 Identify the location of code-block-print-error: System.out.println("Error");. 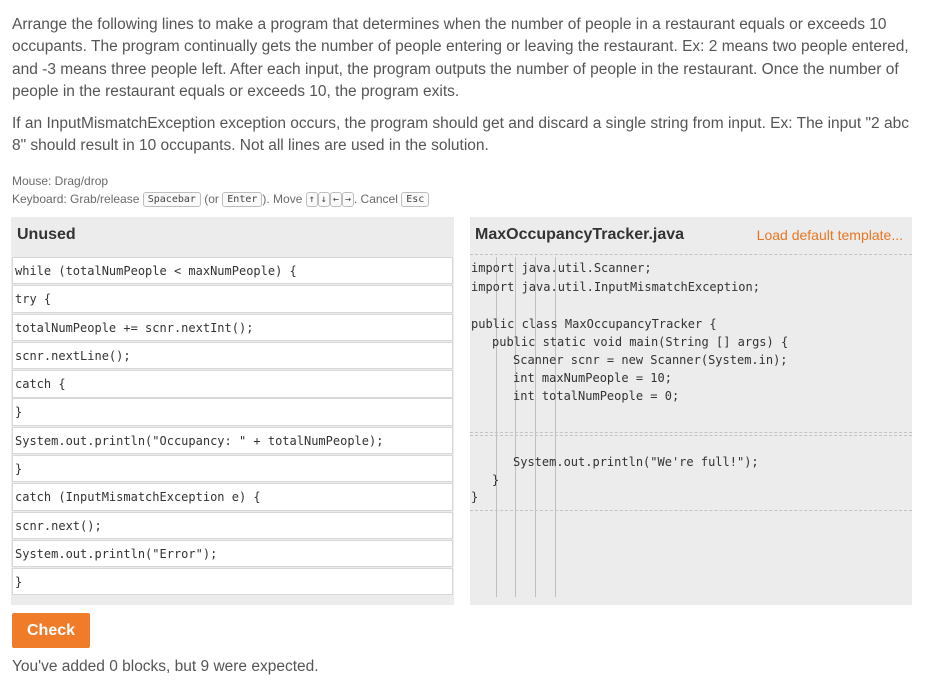
(232, 553).